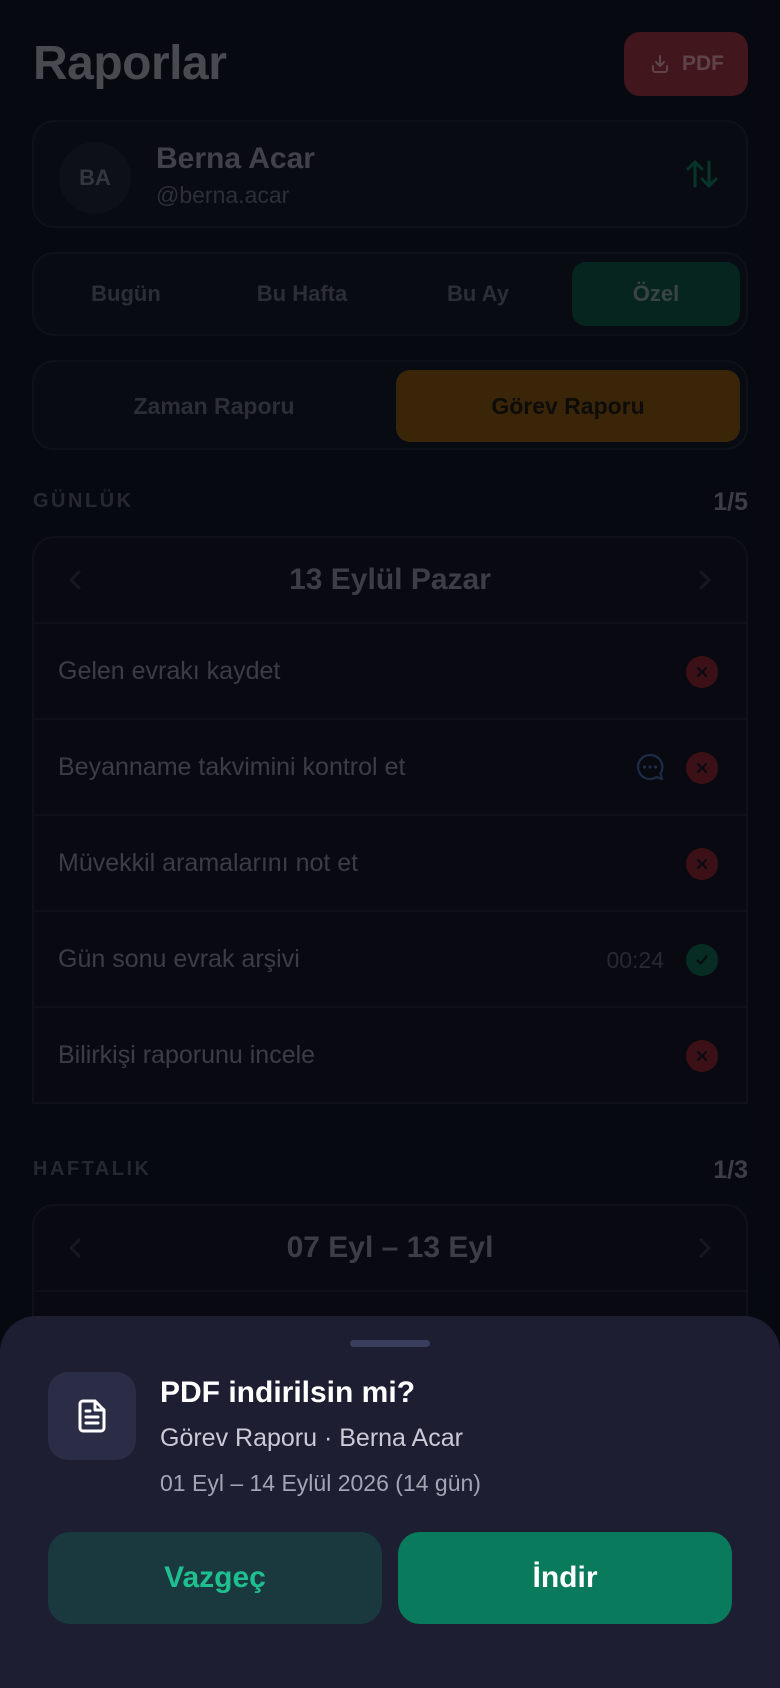 This screenshot has height=1688, width=780. What do you see at coordinates (390, 1343) in the screenshot?
I see `sheet-grabber` at bounding box center [390, 1343].